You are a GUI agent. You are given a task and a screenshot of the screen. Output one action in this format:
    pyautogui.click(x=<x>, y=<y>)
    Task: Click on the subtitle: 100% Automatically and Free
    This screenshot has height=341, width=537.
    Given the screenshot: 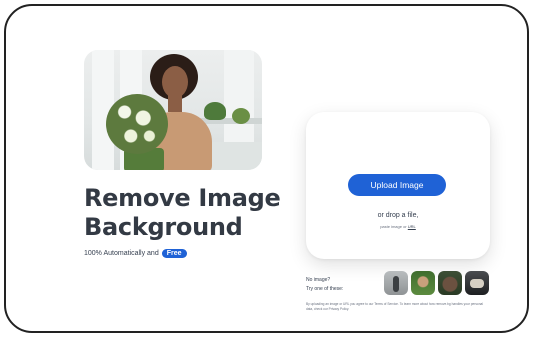 What is the action you would take?
    pyautogui.click(x=135, y=253)
    